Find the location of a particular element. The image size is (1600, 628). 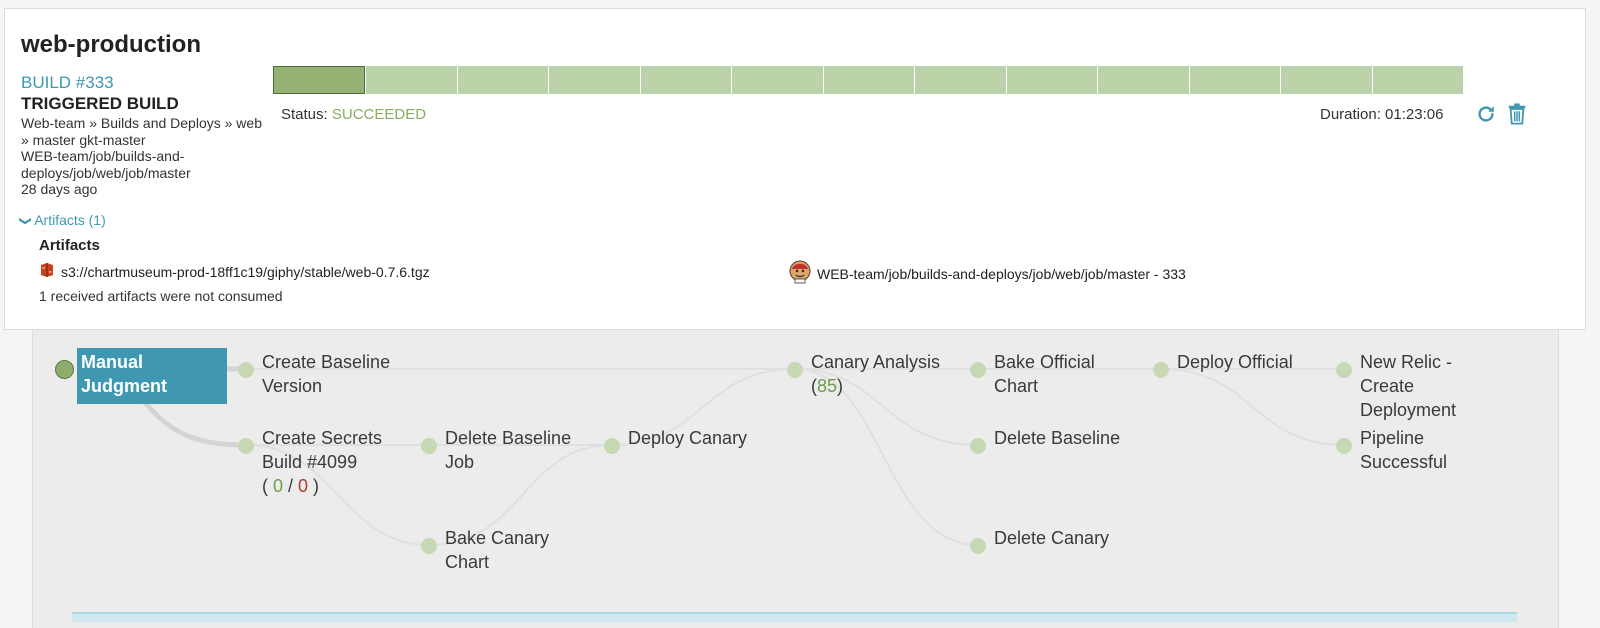

trigger-detail-line: WEB-team/job/builds-and- is located at coordinates (103, 156).